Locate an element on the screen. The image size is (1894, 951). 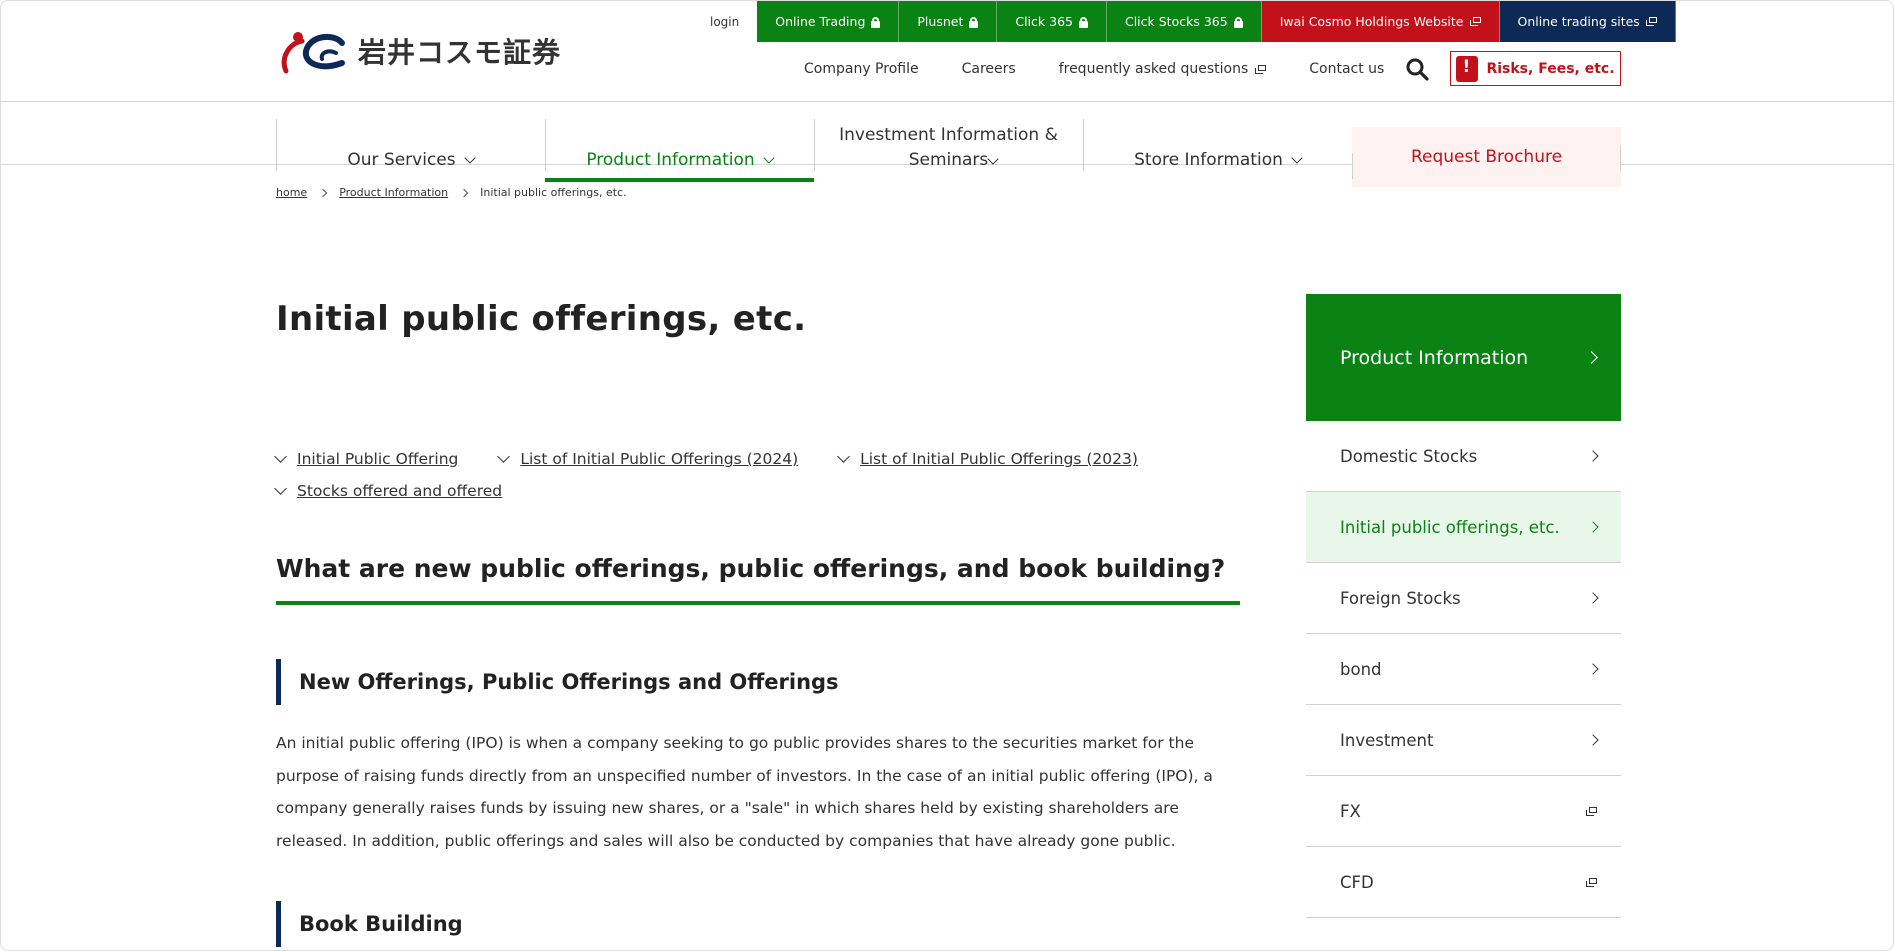
side-item-foreign-stocks: Foreign Stocks is located at coordinates (1463, 598).